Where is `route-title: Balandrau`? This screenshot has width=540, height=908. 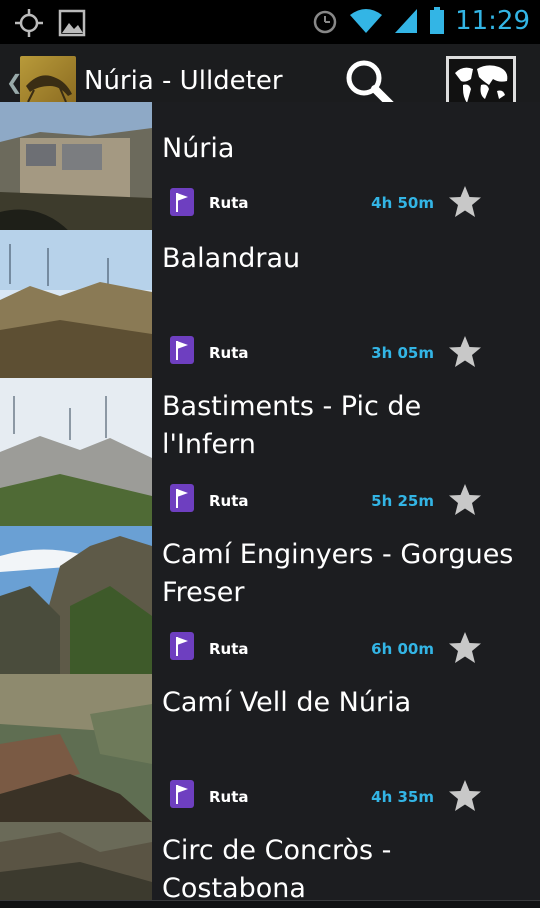
route-title: Balandrau is located at coordinates (231, 258).